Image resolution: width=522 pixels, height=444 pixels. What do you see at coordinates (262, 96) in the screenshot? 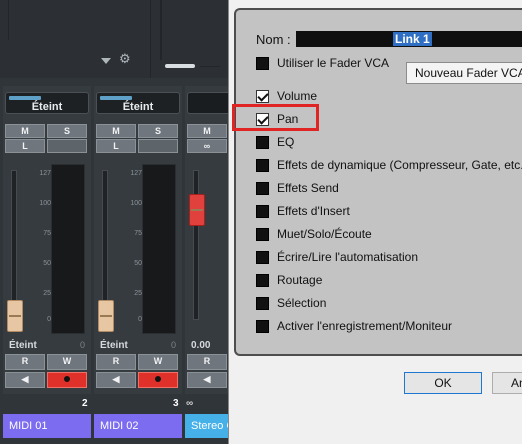
I see `volume-checkbox` at bounding box center [262, 96].